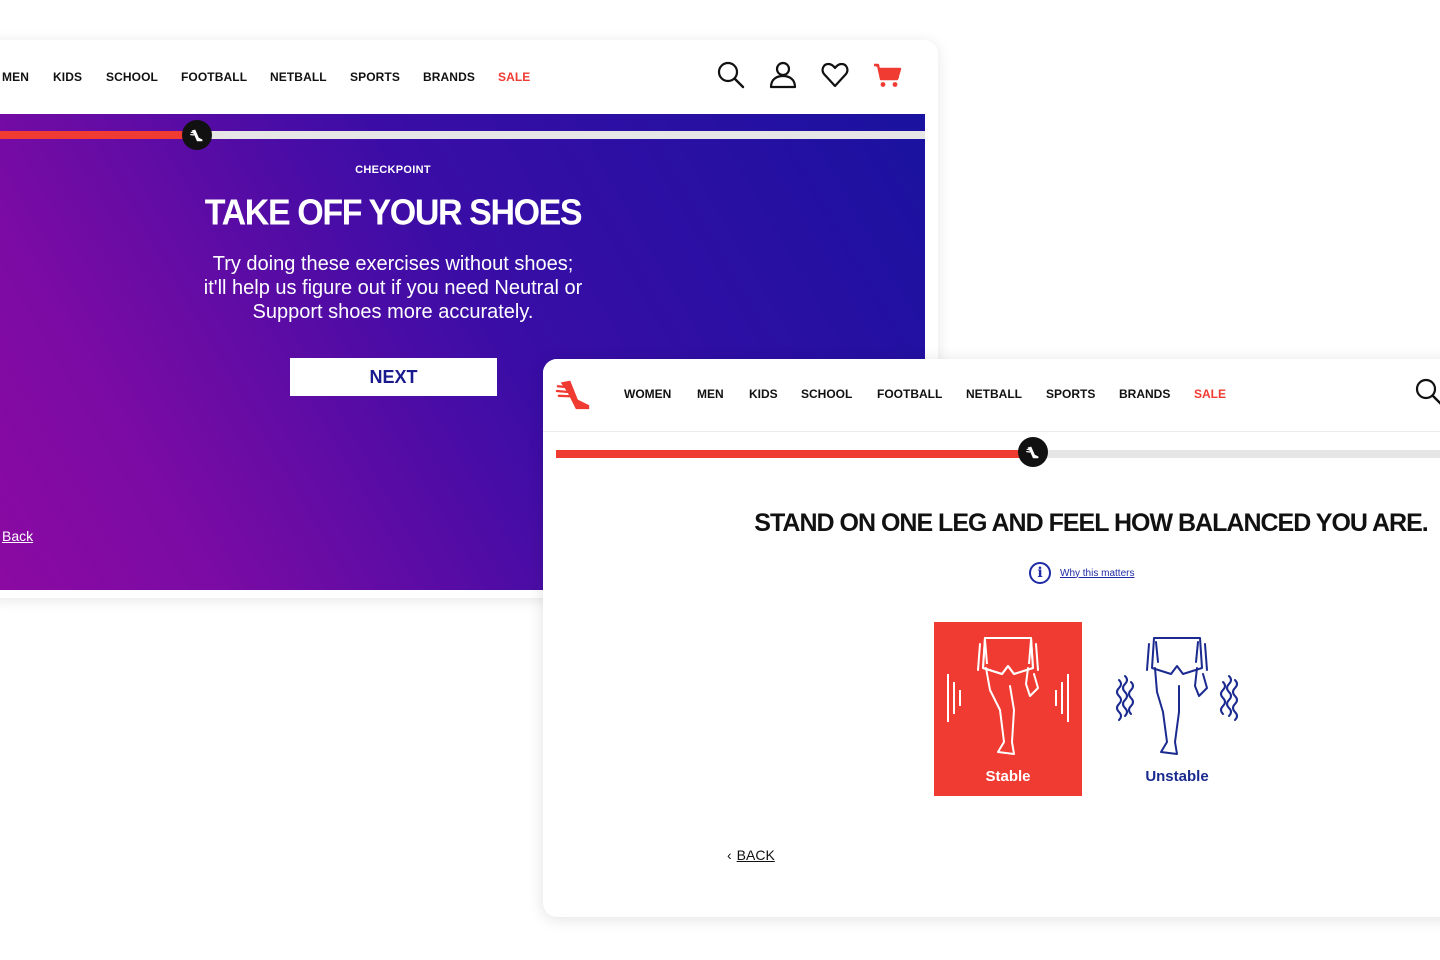 This screenshot has height=960, width=1440. I want to click on back-link: ‹ BACK, so click(751, 855).